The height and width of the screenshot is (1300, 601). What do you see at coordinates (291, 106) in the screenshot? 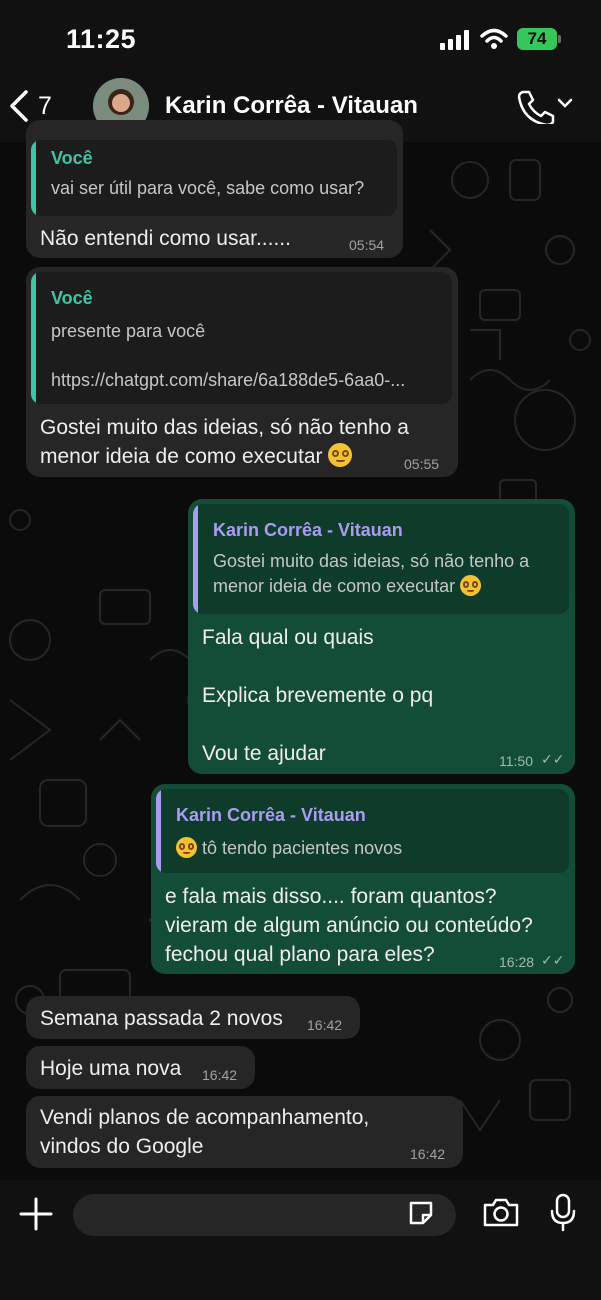
I see `contact-name: Karin Corrêa - Vitauan` at bounding box center [291, 106].